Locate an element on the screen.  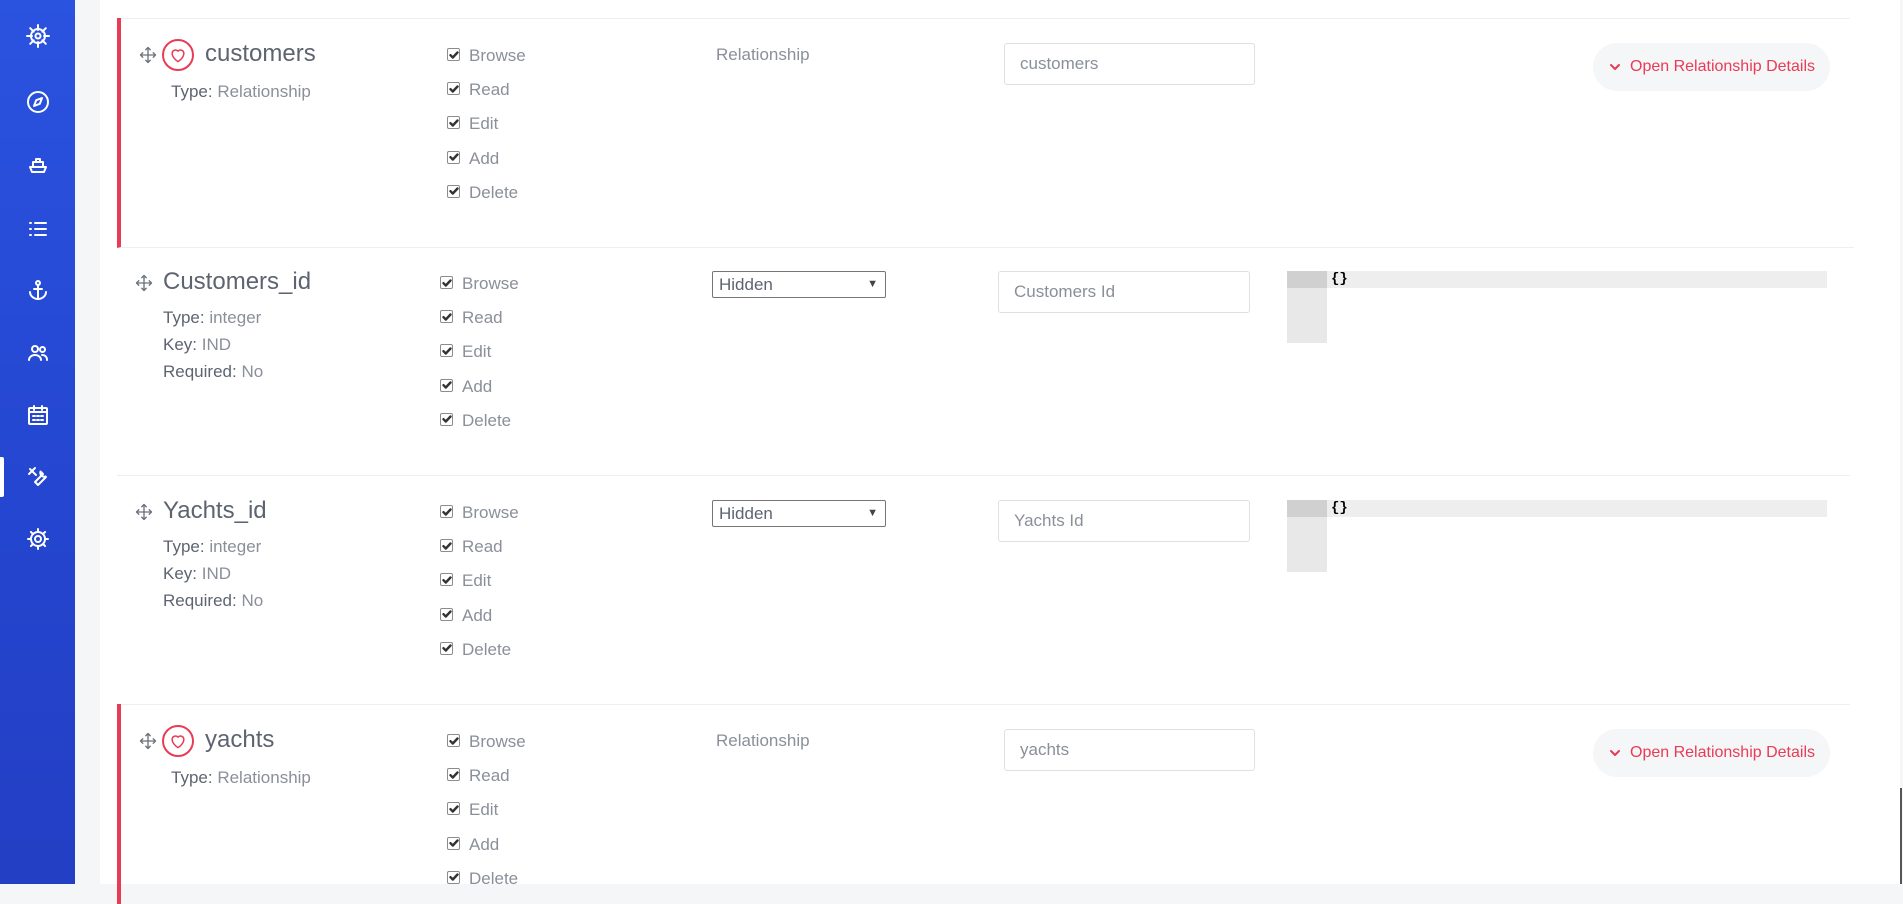
type-value: Relationship is located at coordinates (264, 777).